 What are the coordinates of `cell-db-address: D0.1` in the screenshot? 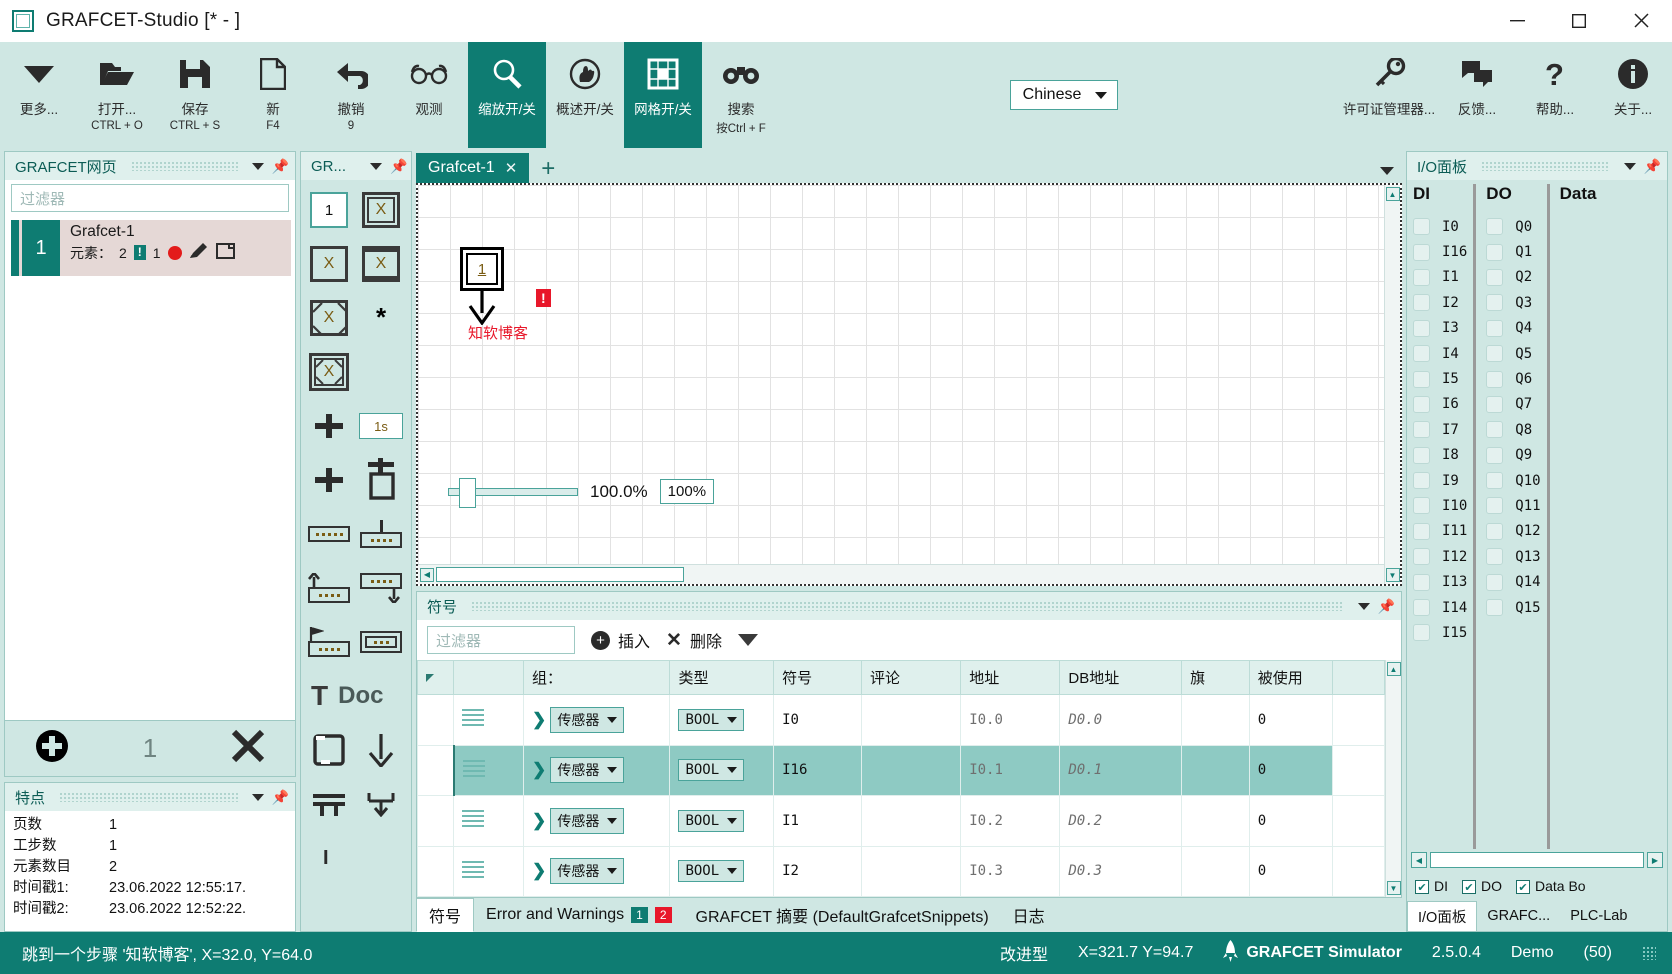 It's located at (1121, 770).